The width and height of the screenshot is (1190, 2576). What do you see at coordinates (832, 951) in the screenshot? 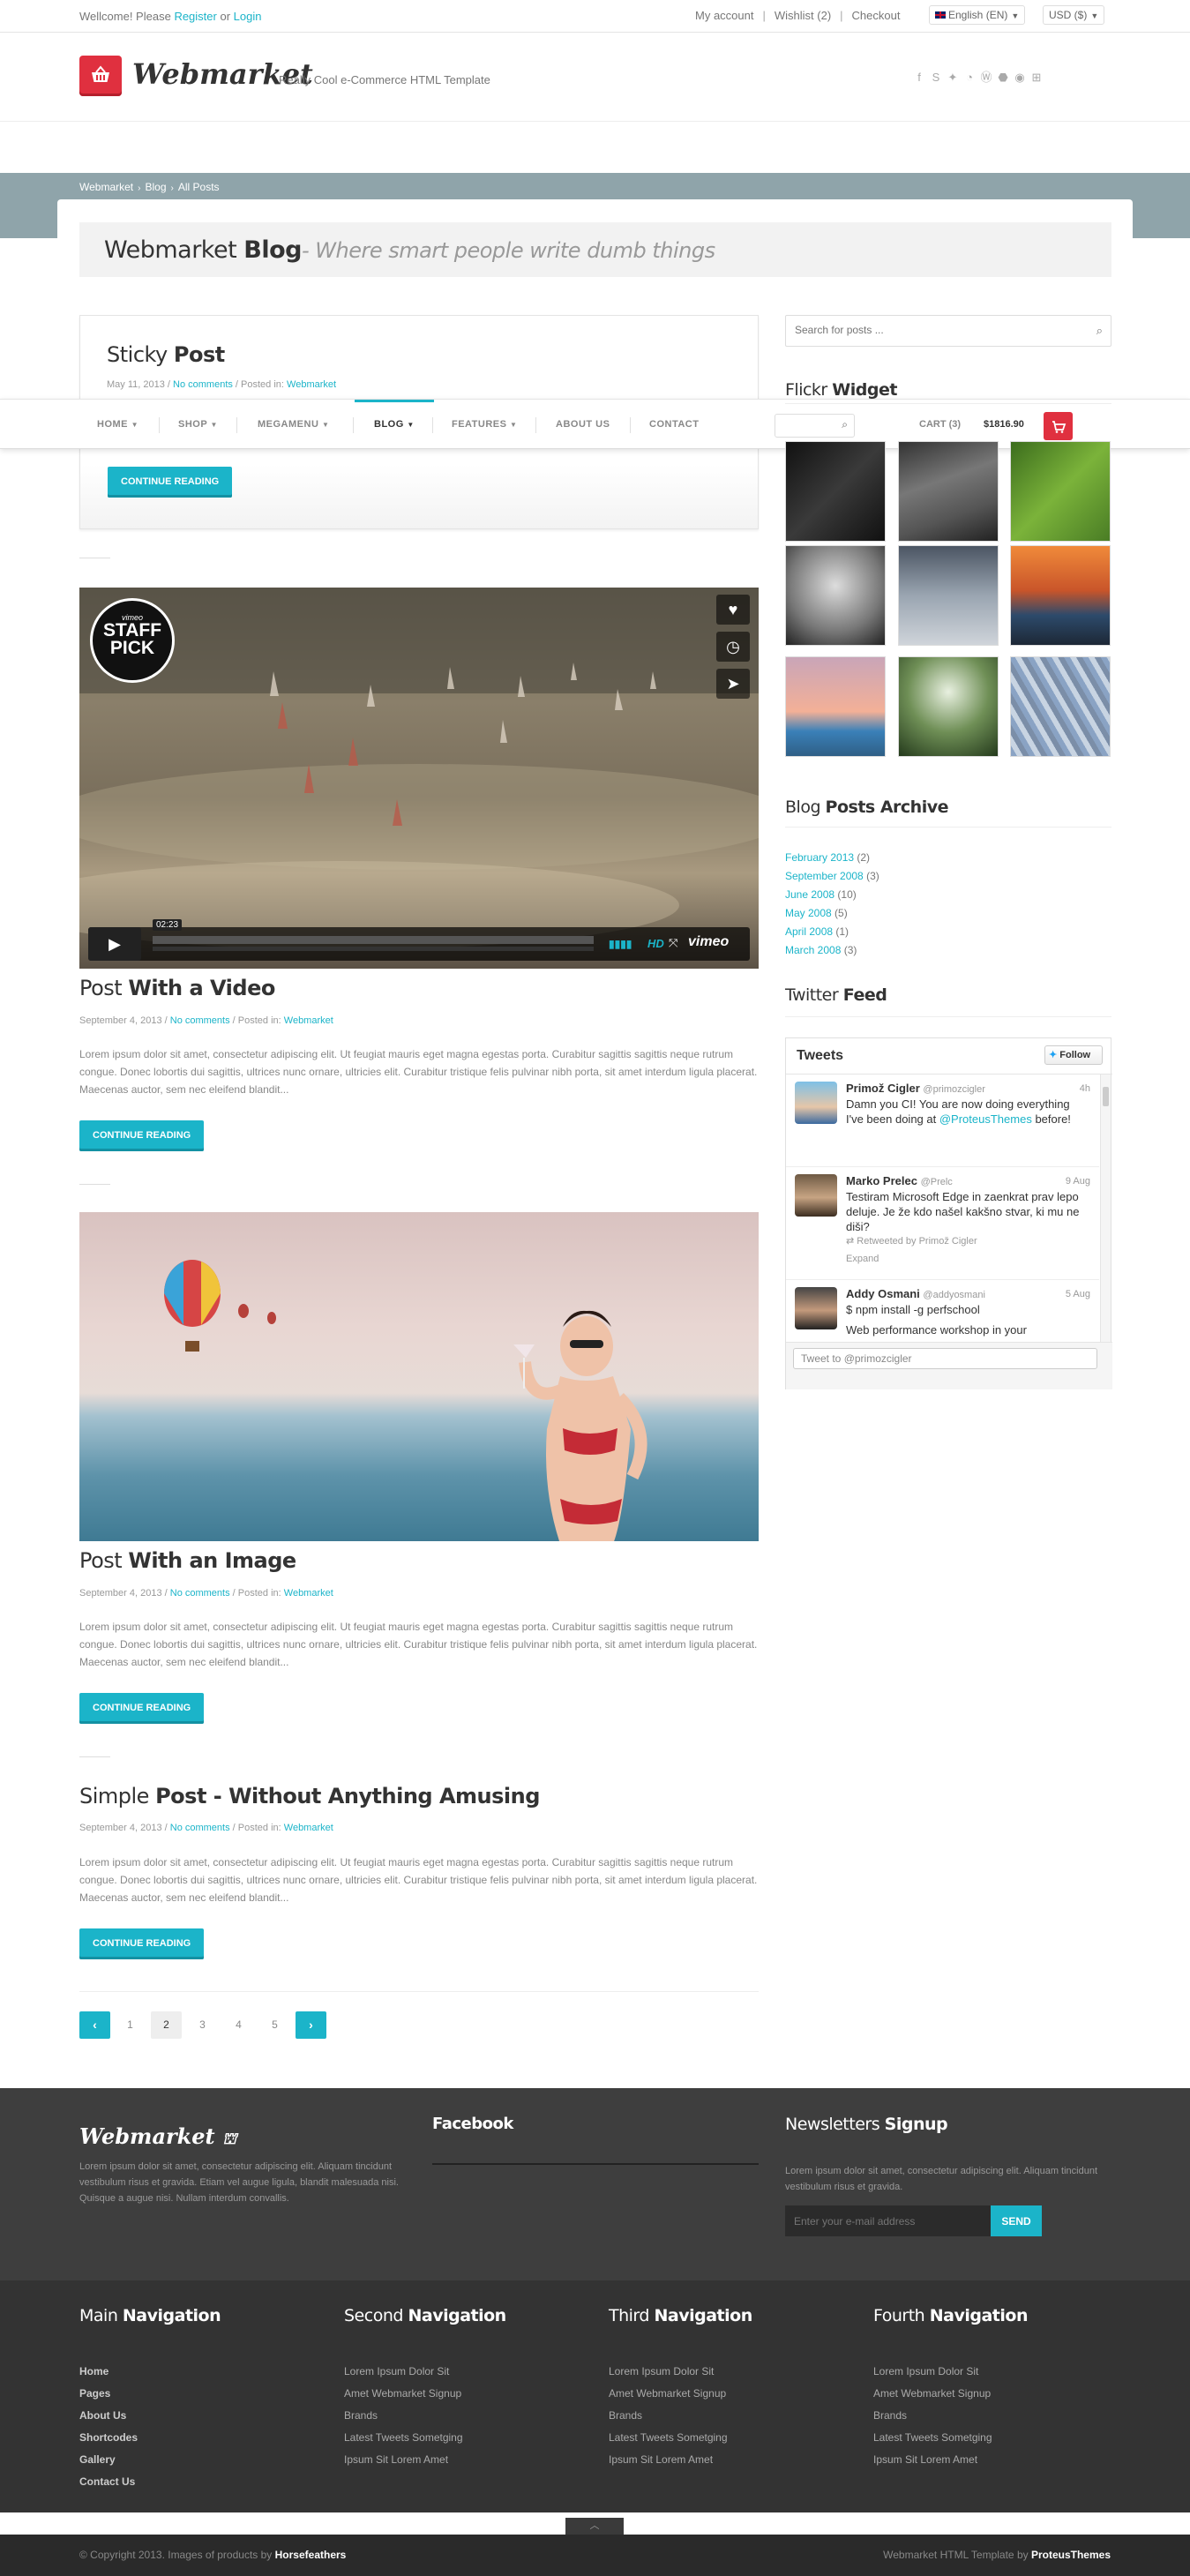
I see `archive-item: March 2008 (3)` at bounding box center [832, 951].